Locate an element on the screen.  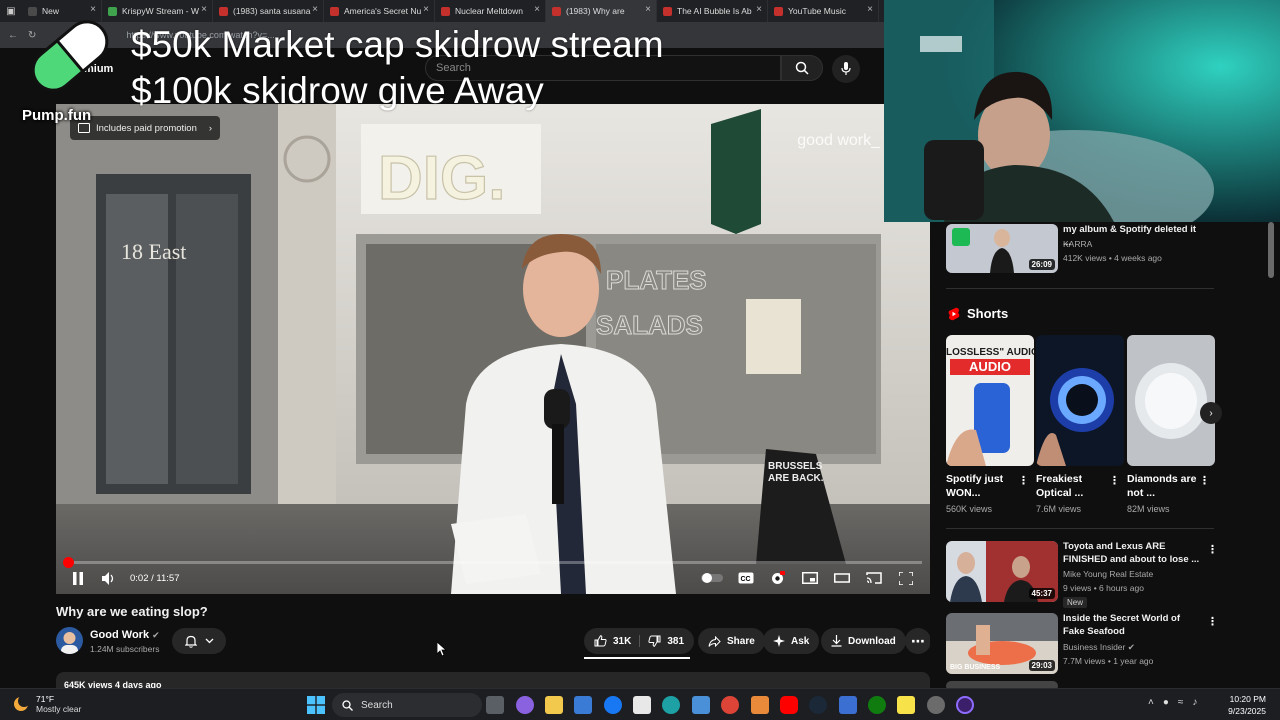
dislike-button: 381 is located at coordinates (662, 641).